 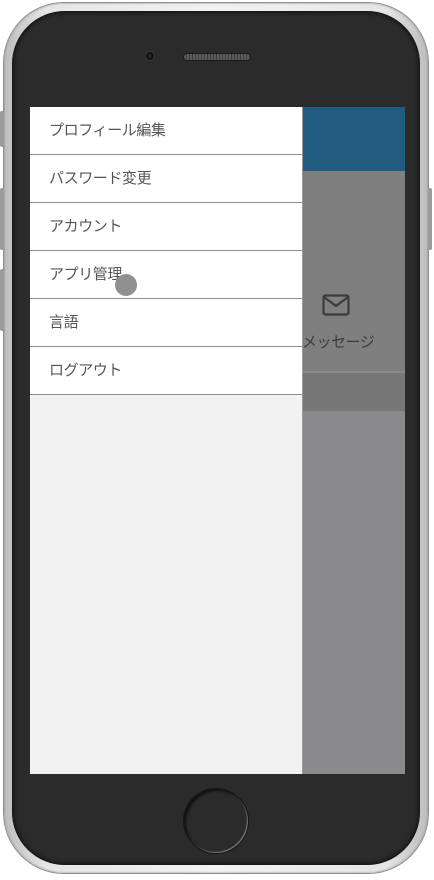 I want to click on front-camera, so click(x=150, y=56).